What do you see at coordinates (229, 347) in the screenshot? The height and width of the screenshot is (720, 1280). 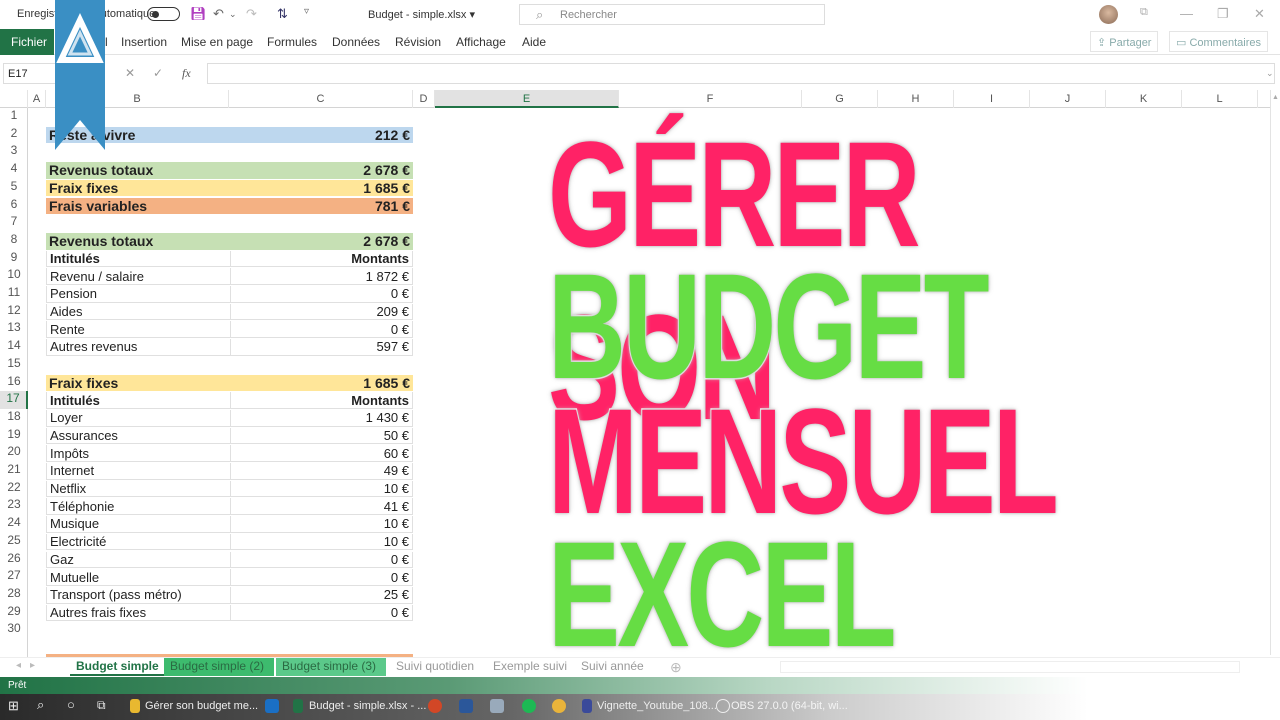 I see `table-row: Autres revenus 597 €` at bounding box center [229, 347].